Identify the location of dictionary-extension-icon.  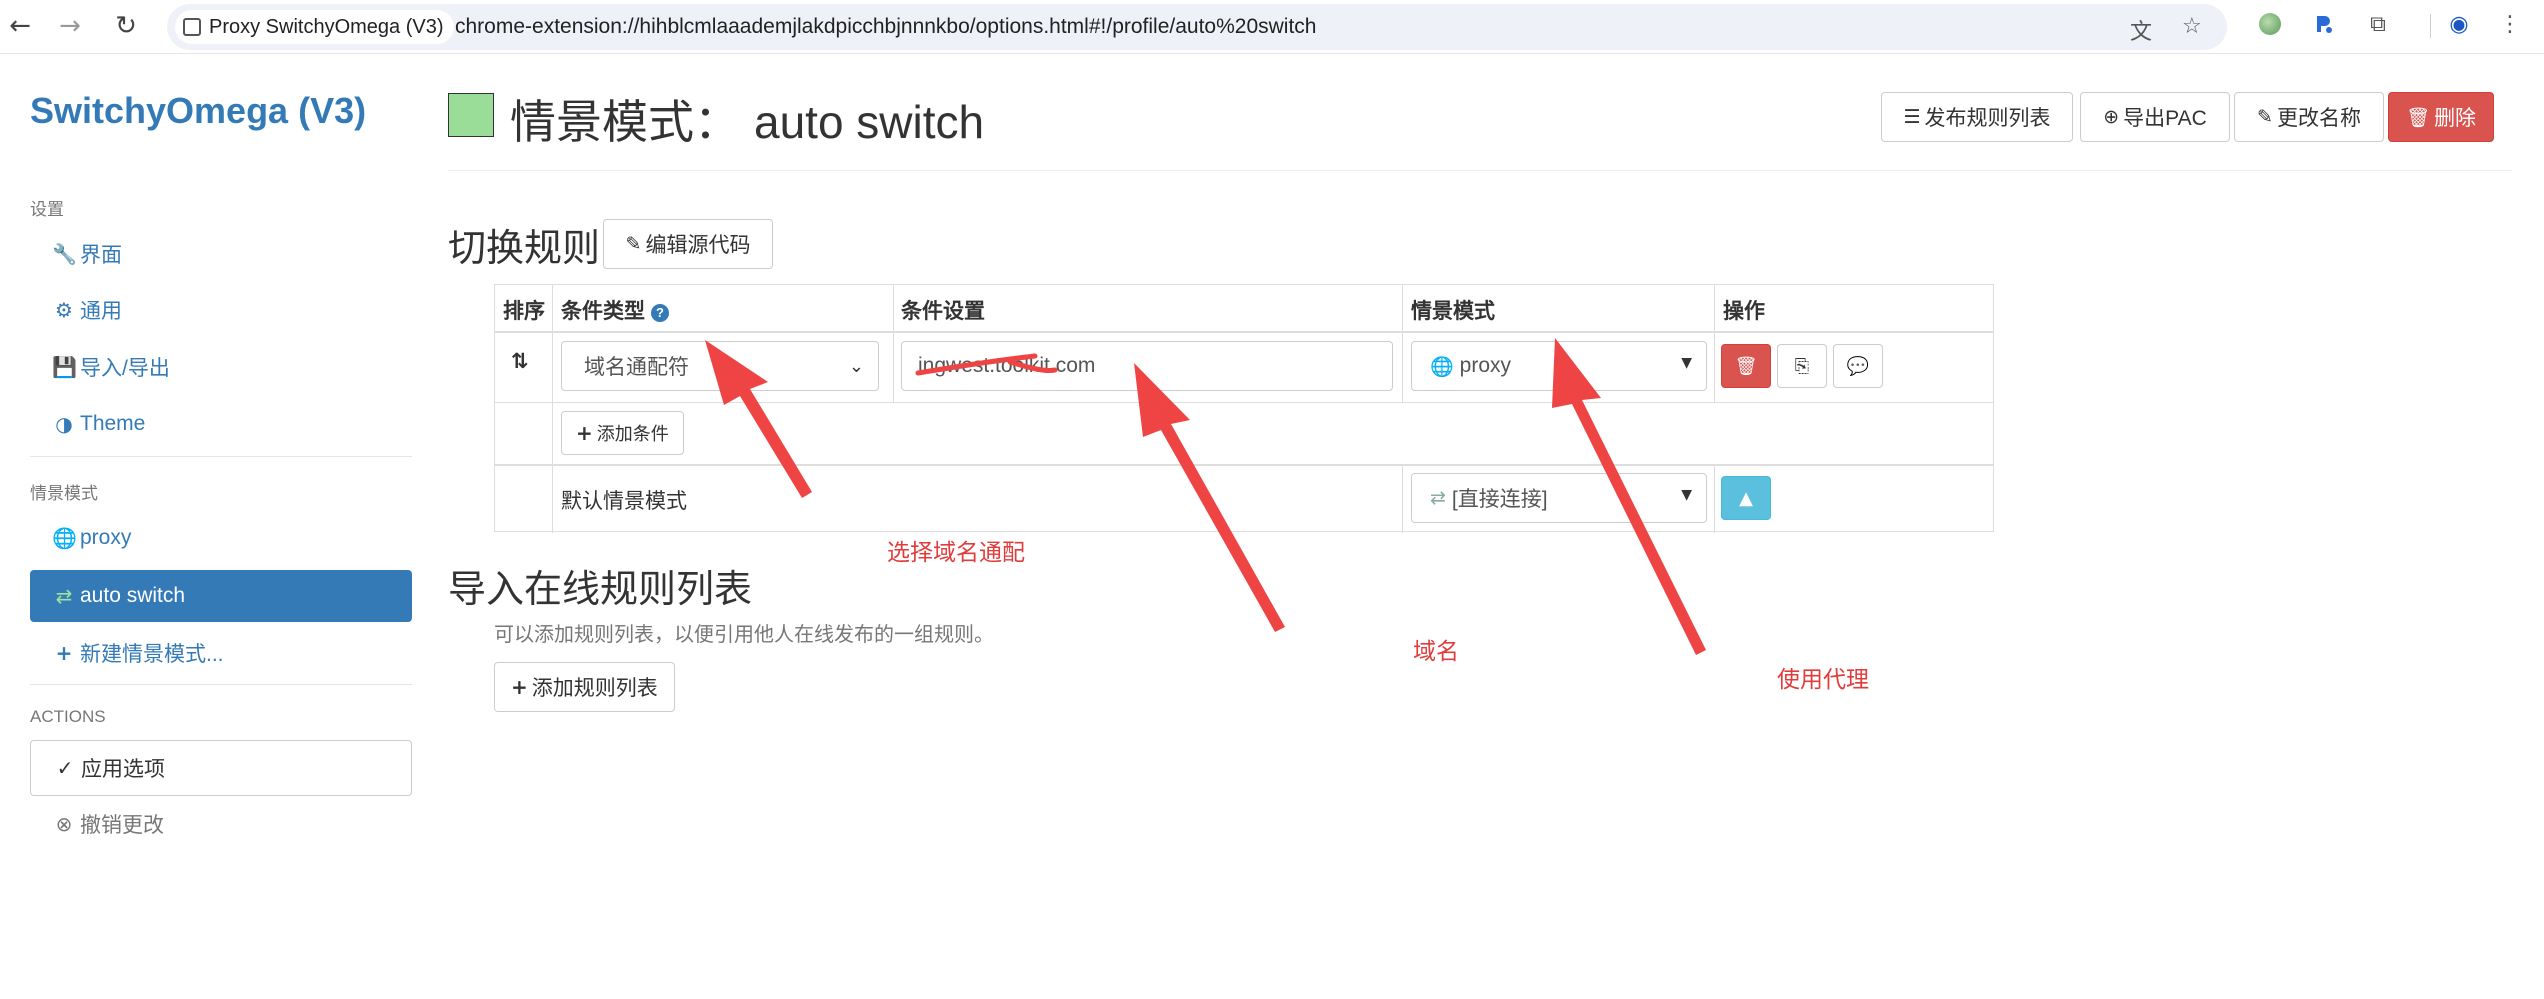
(2324, 24).